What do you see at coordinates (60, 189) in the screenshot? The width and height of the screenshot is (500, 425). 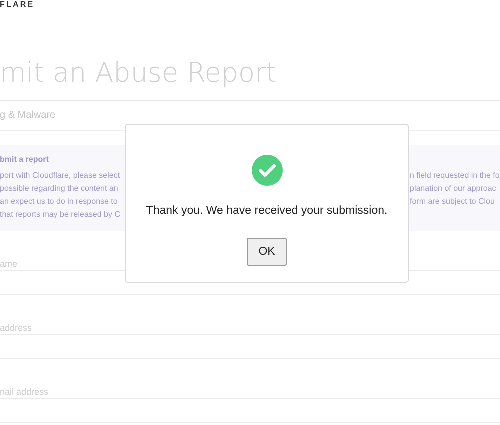 I see `notice-text: possible regarding the content an` at bounding box center [60, 189].